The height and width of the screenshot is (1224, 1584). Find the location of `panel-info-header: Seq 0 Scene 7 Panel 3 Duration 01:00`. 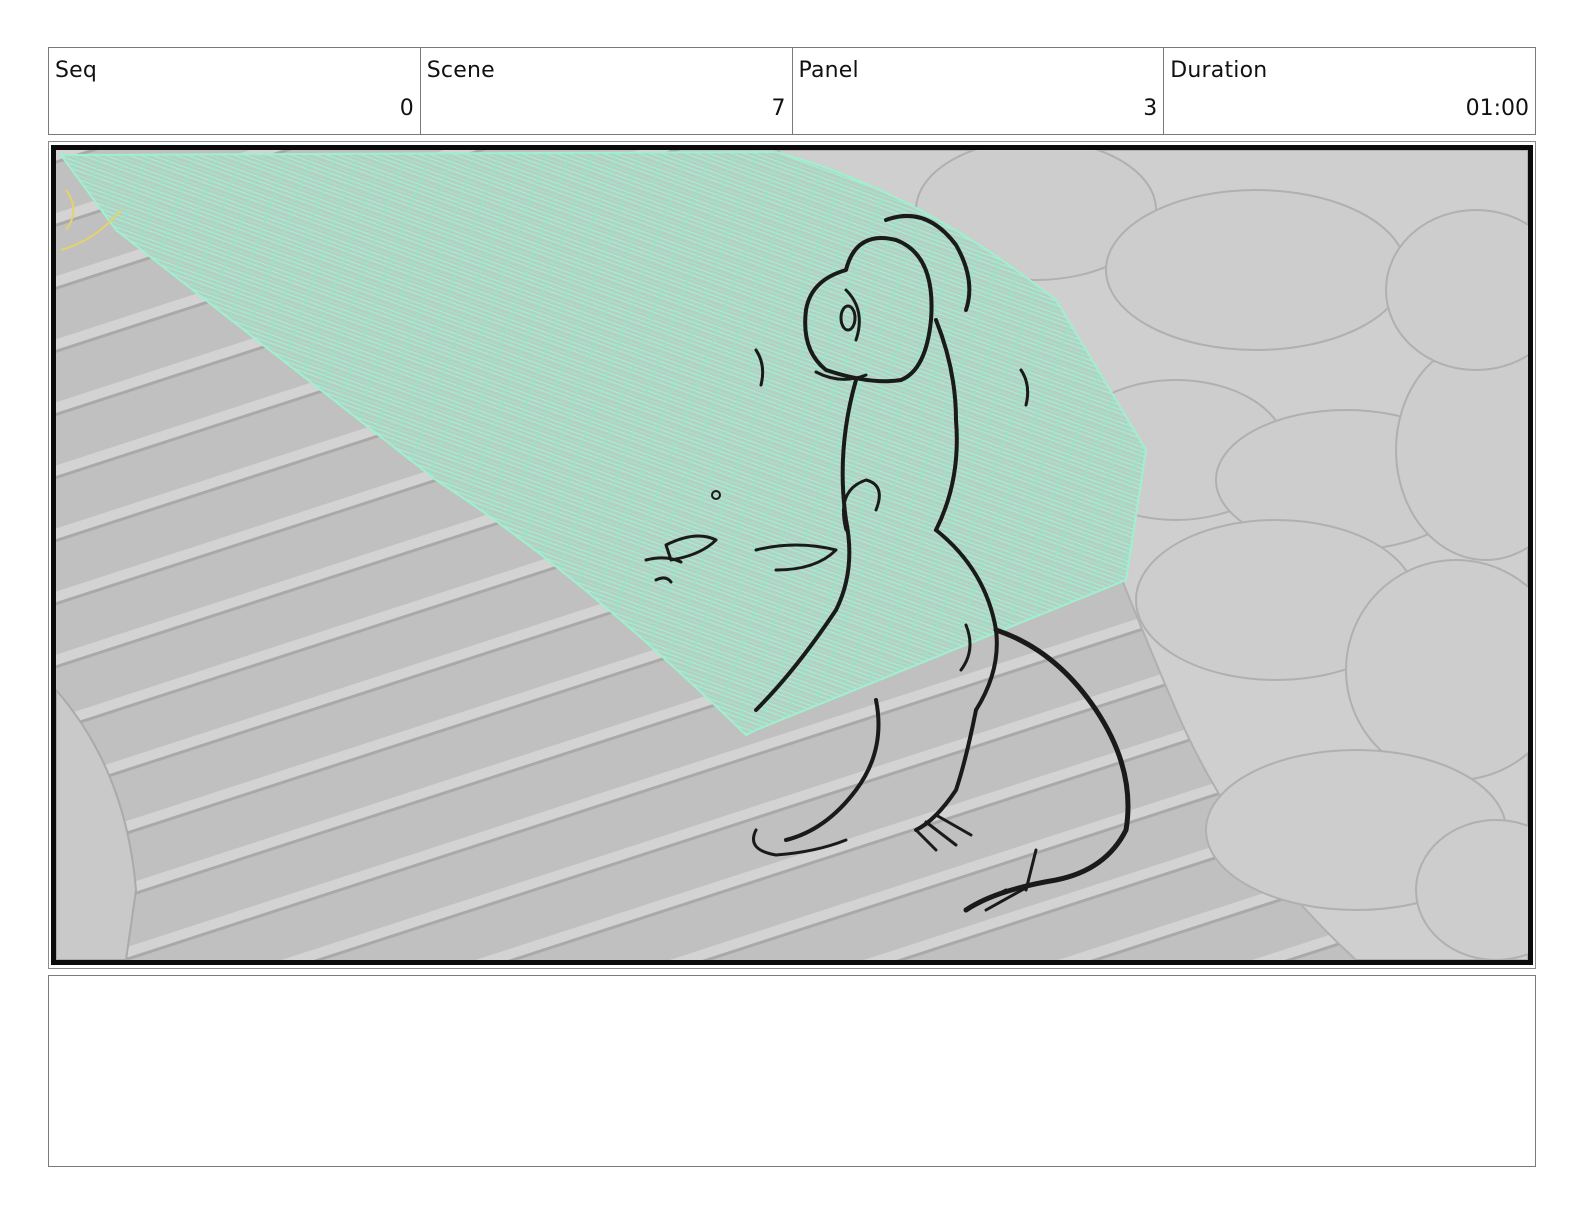

panel-info-header: Seq 0 Scene 7 Panel 3 Duration 01:00 is located at coordinates (792, 91).